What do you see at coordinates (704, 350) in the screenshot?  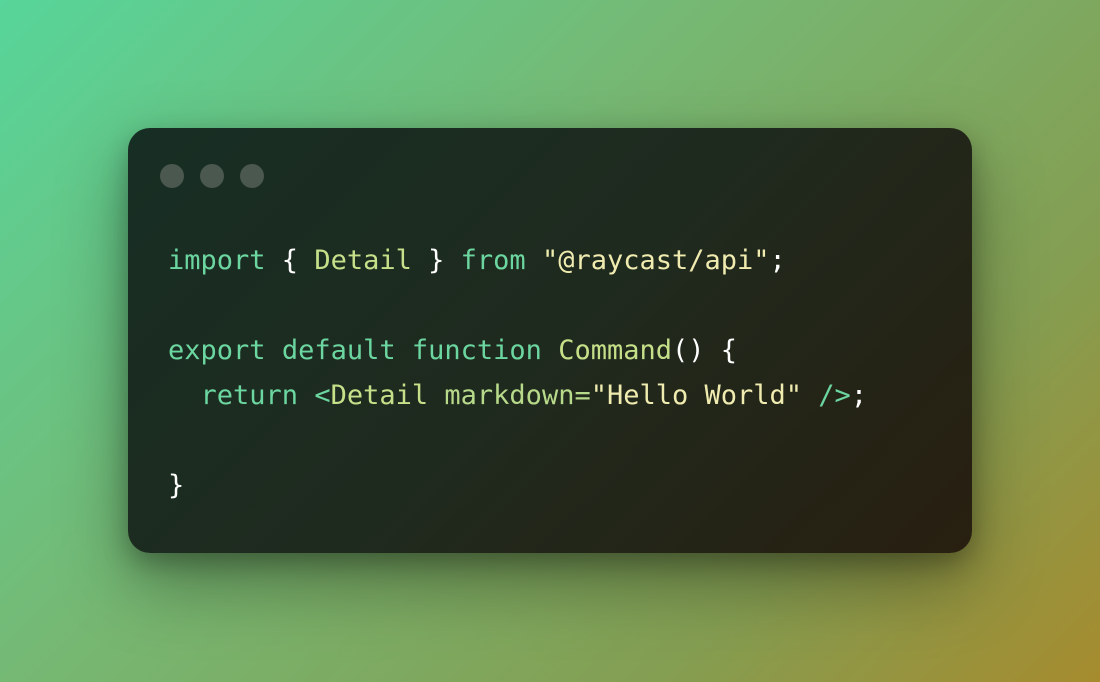 I see `parens-brace: () {` at bounding box center [704, 350].